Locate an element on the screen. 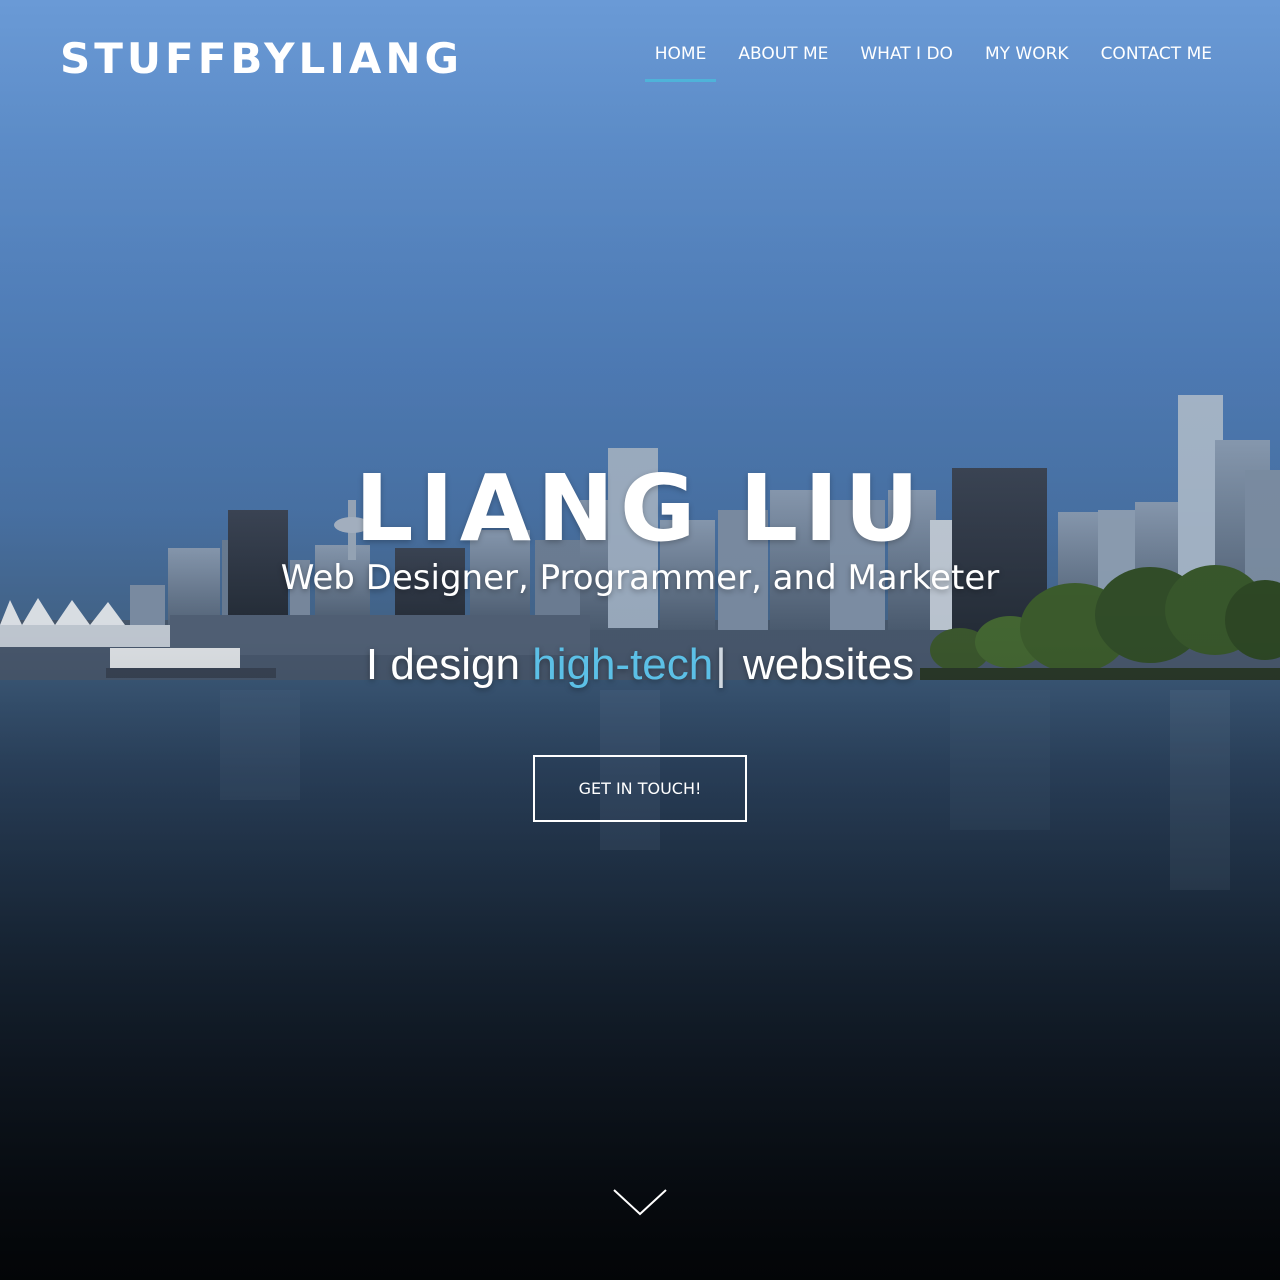 This screenshot has width=1280, height=1280. nav-item-my-work: MY WORK is located at coordinates (1027, 60).